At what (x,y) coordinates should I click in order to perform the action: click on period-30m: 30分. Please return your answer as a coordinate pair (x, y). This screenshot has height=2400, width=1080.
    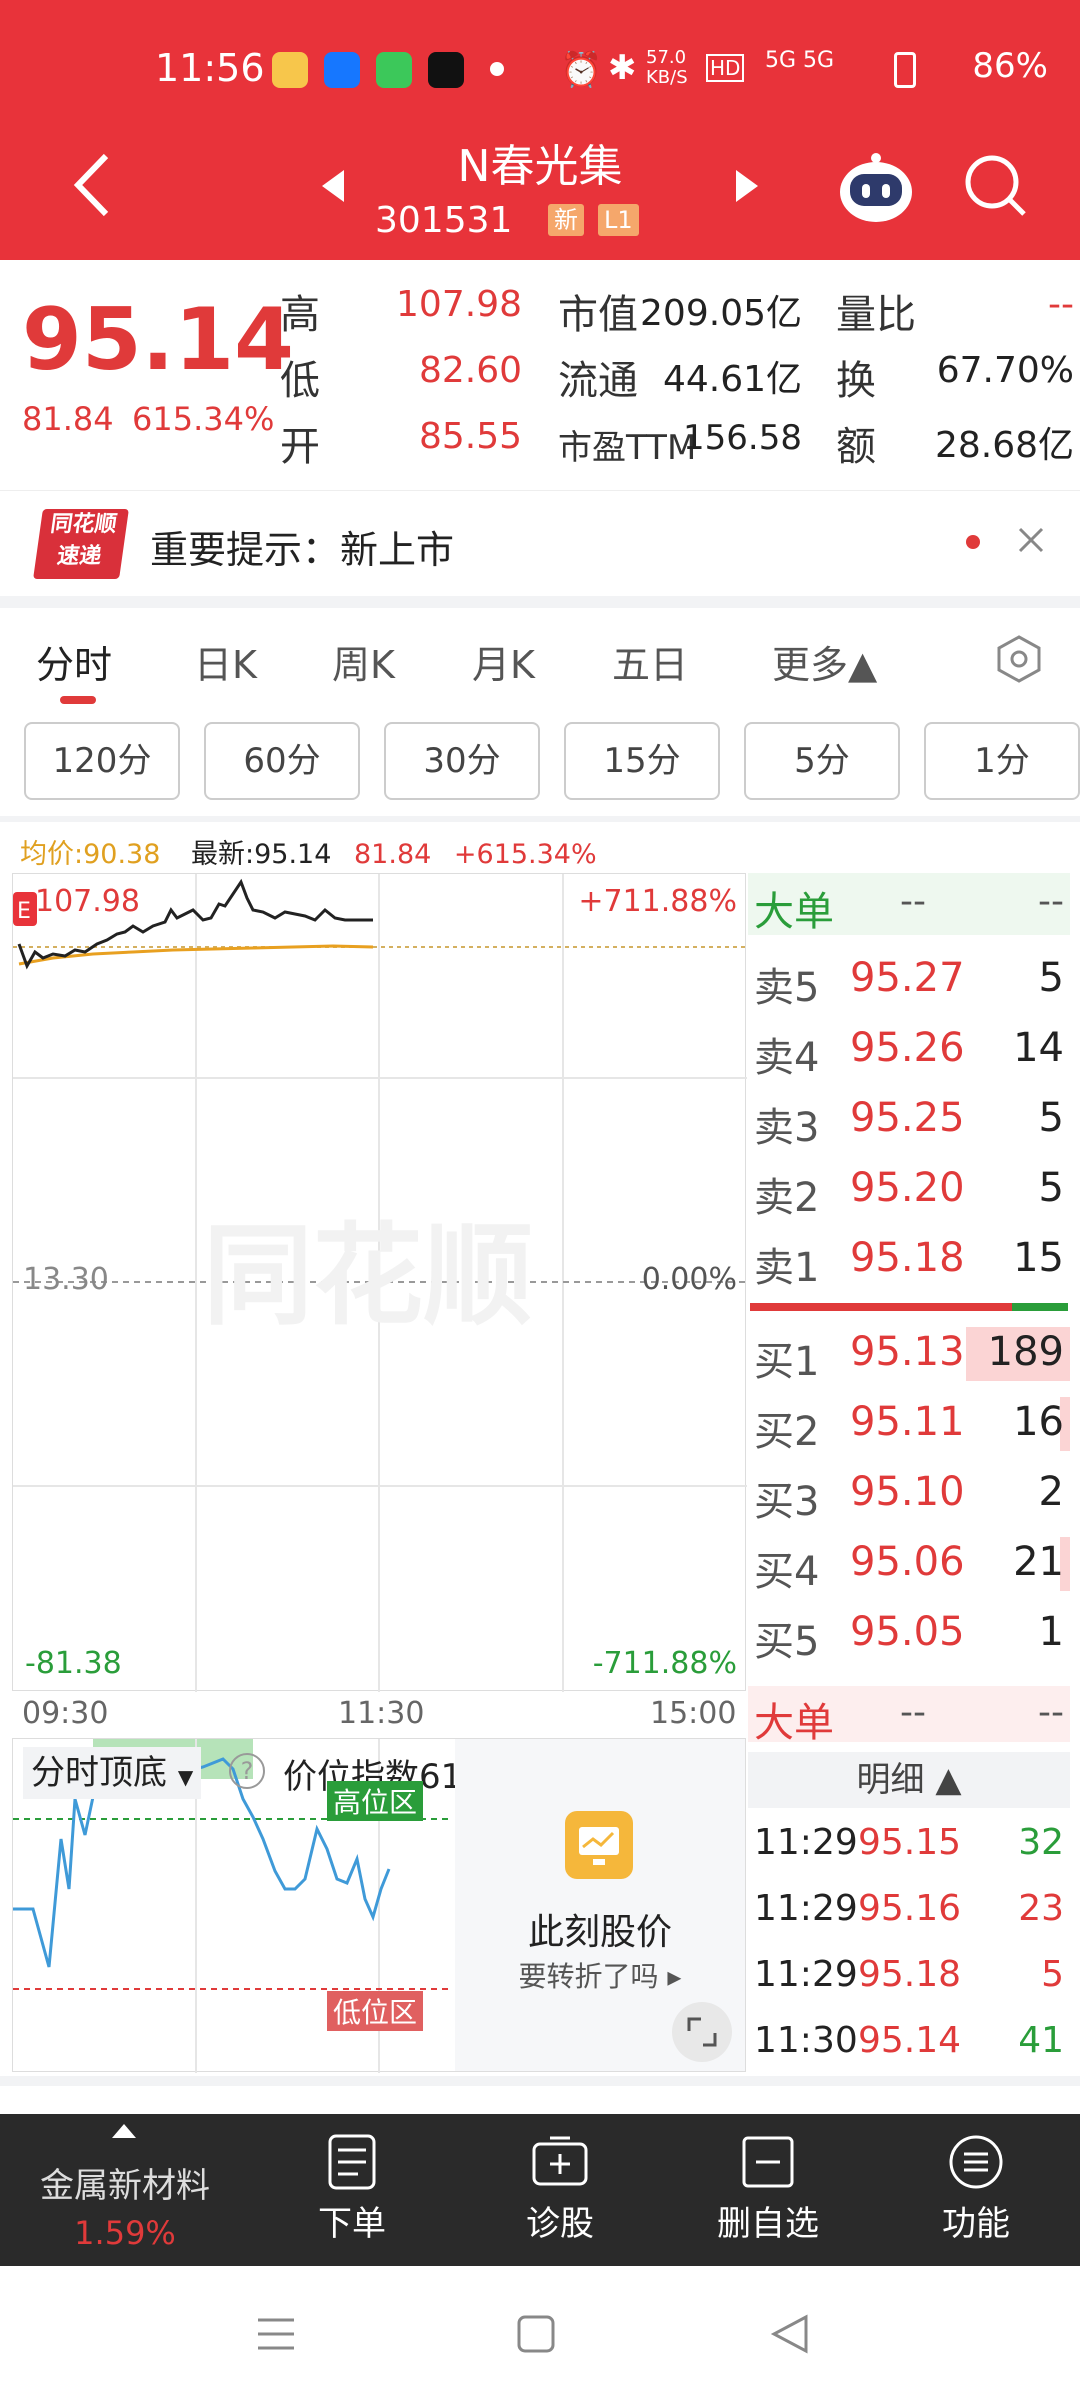
    Looking at the image, I should click on (462, 761).